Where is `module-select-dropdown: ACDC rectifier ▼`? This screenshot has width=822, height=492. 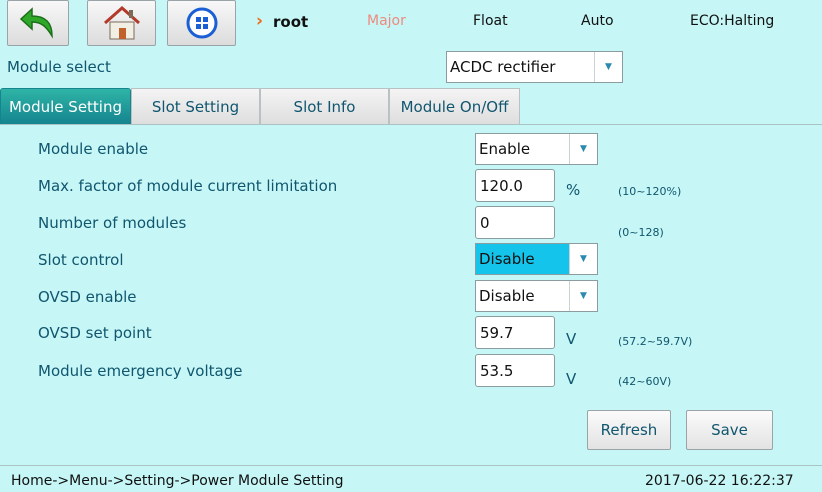
module-select-dropdown: ACDC rectifier ▼ is located at coordinates (534, 67).